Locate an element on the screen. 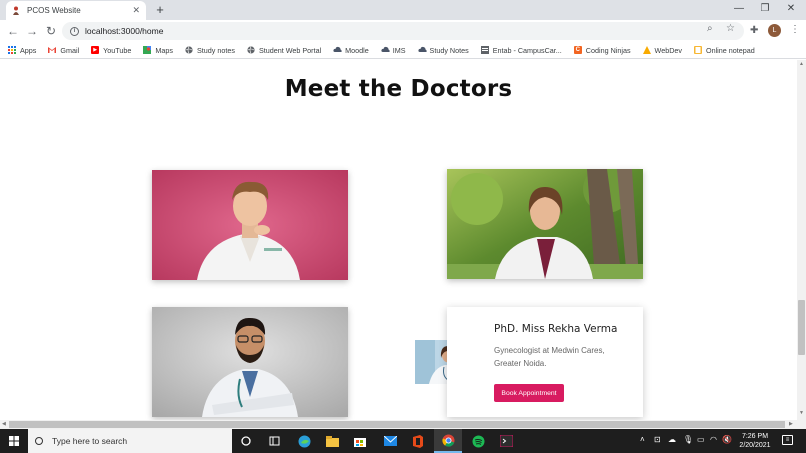 This screenshot has height=453, width=806. file-explorer-icon is located at coordinates (332, 441).